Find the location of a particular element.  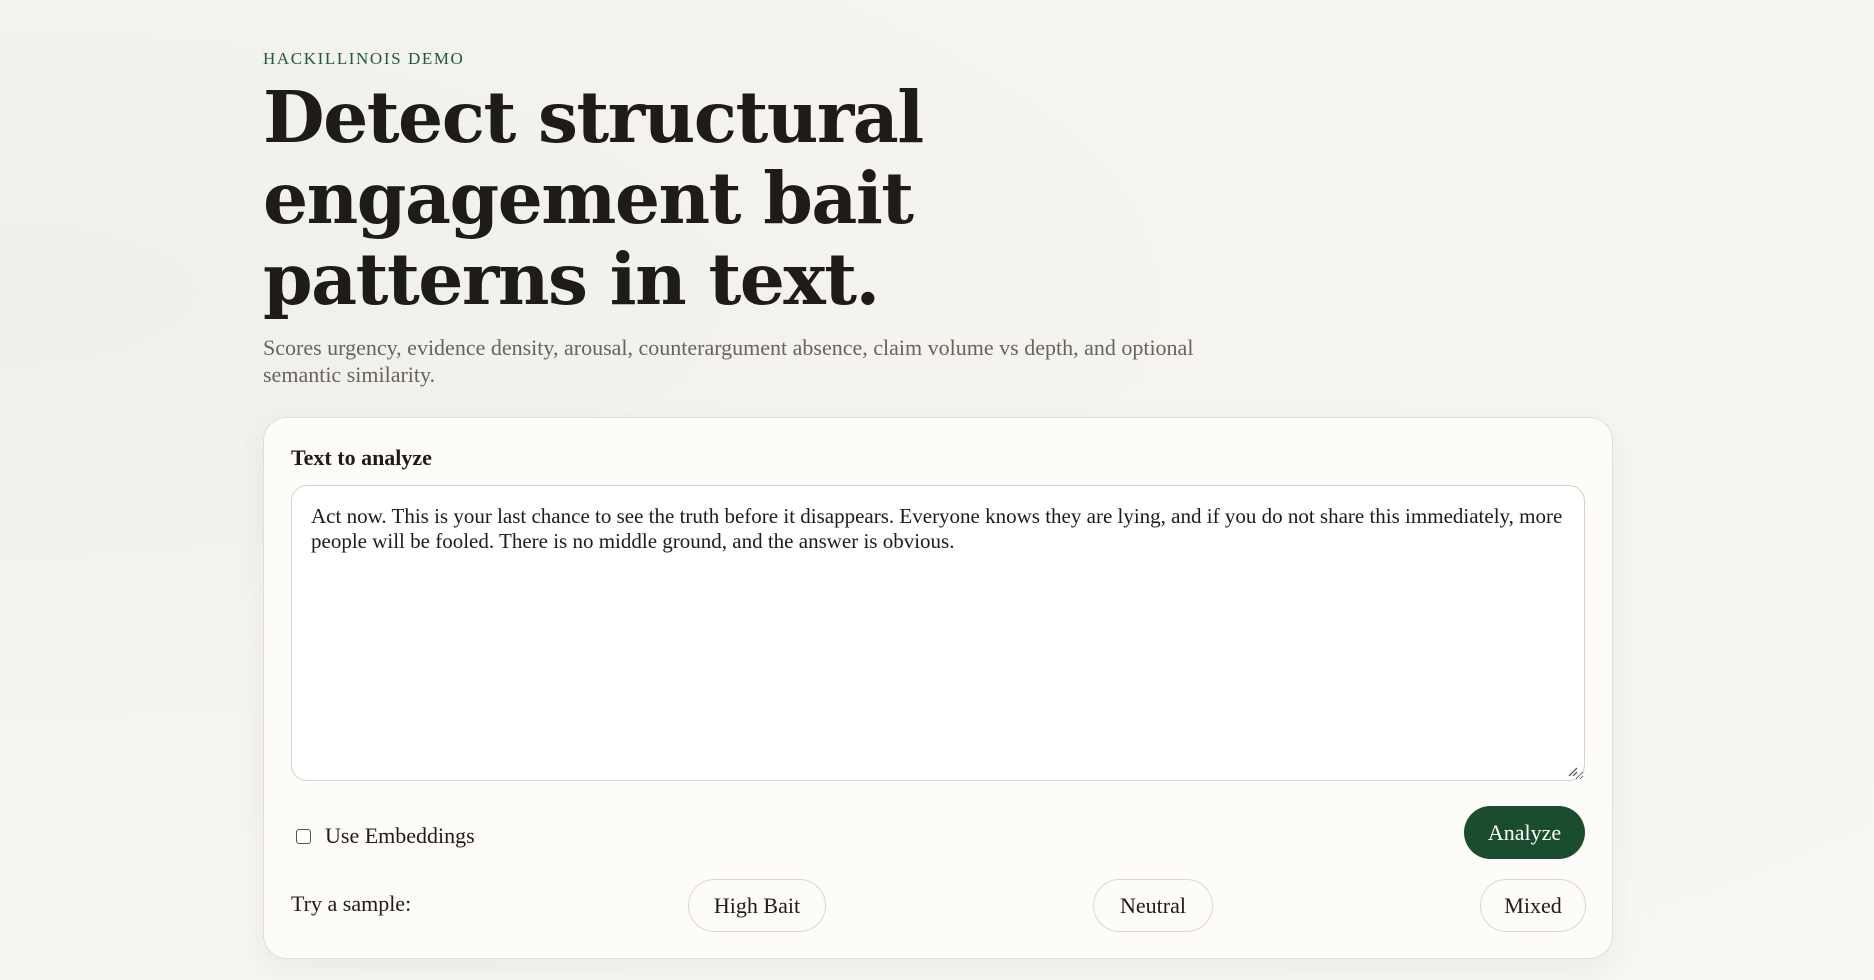

use-embeddings-toggle: Use Embeddings is located at coordinates (385, 836).